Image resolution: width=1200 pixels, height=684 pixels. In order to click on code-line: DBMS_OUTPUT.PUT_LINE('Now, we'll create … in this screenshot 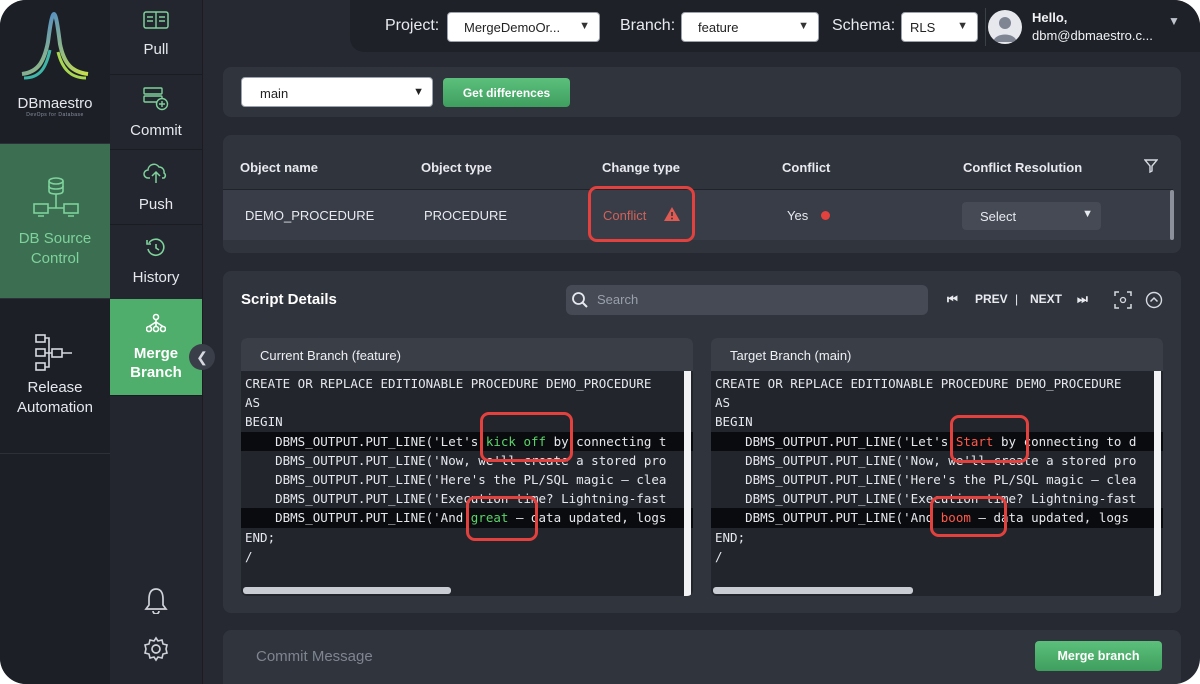, I will do `click(926, 460)`.